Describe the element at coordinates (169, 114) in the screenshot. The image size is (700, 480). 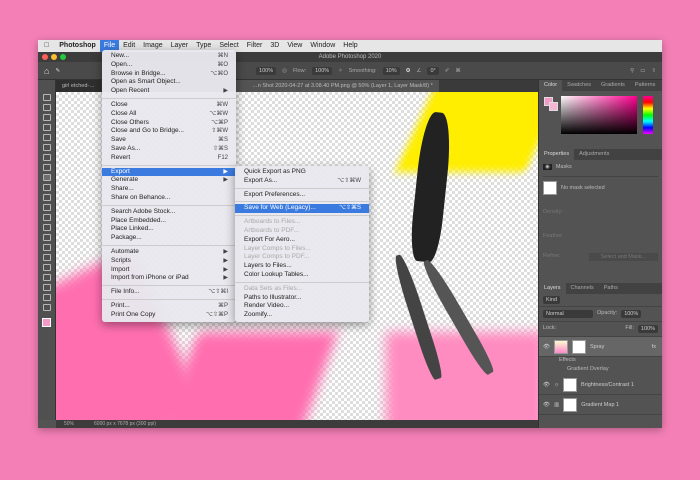
I see `menu-item-close-all: Close All ⌥⌘W` at that location.